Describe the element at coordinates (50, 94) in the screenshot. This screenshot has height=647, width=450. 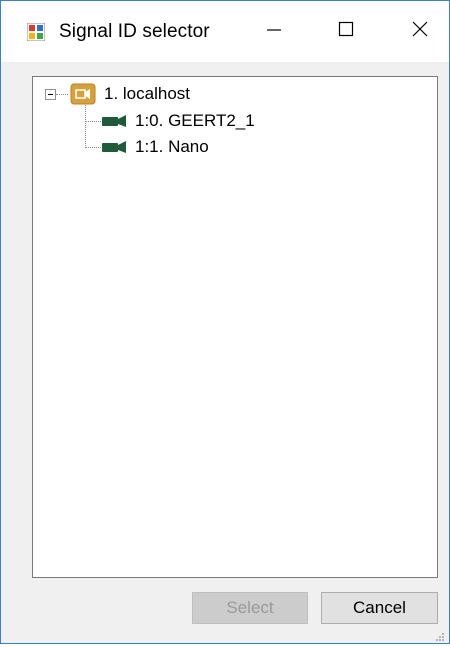
I see `collapse-toggle` at that location.